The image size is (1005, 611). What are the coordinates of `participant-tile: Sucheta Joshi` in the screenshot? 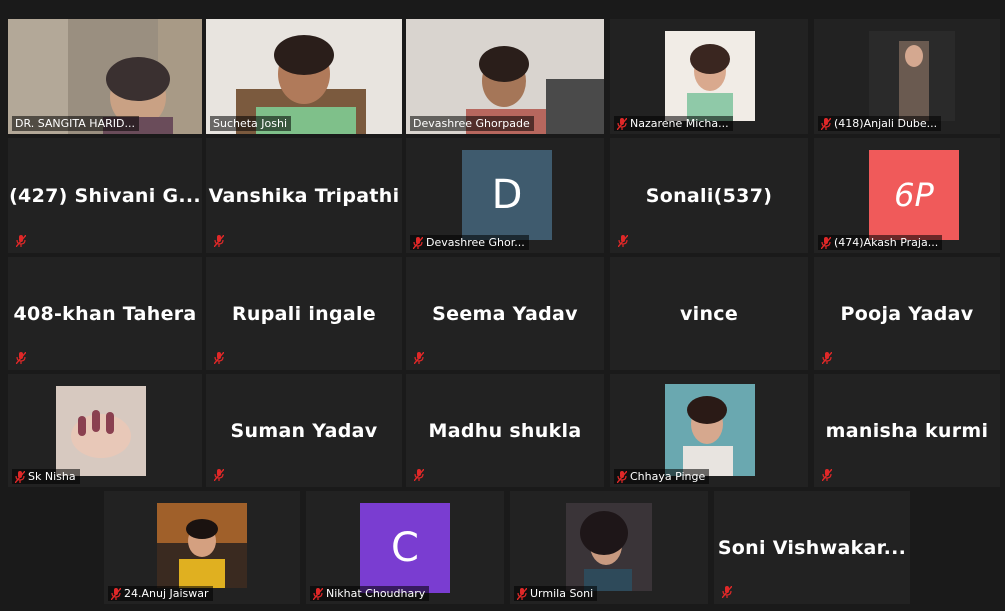 It's located at (304, 76).